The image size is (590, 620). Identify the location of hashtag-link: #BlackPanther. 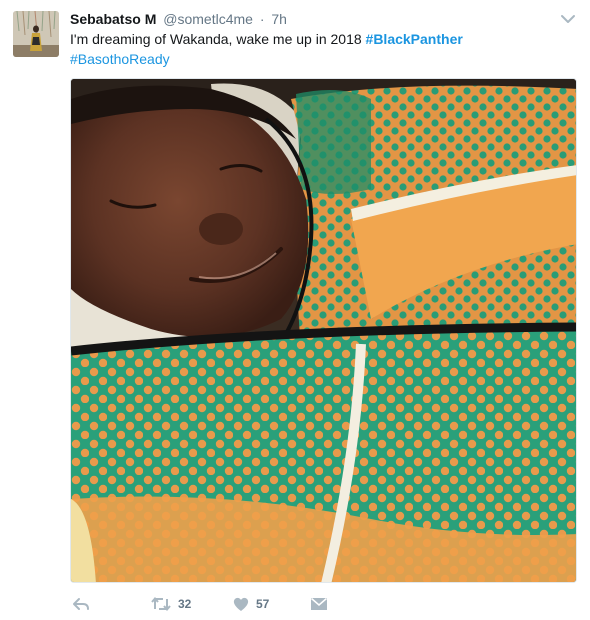
(414, 39).